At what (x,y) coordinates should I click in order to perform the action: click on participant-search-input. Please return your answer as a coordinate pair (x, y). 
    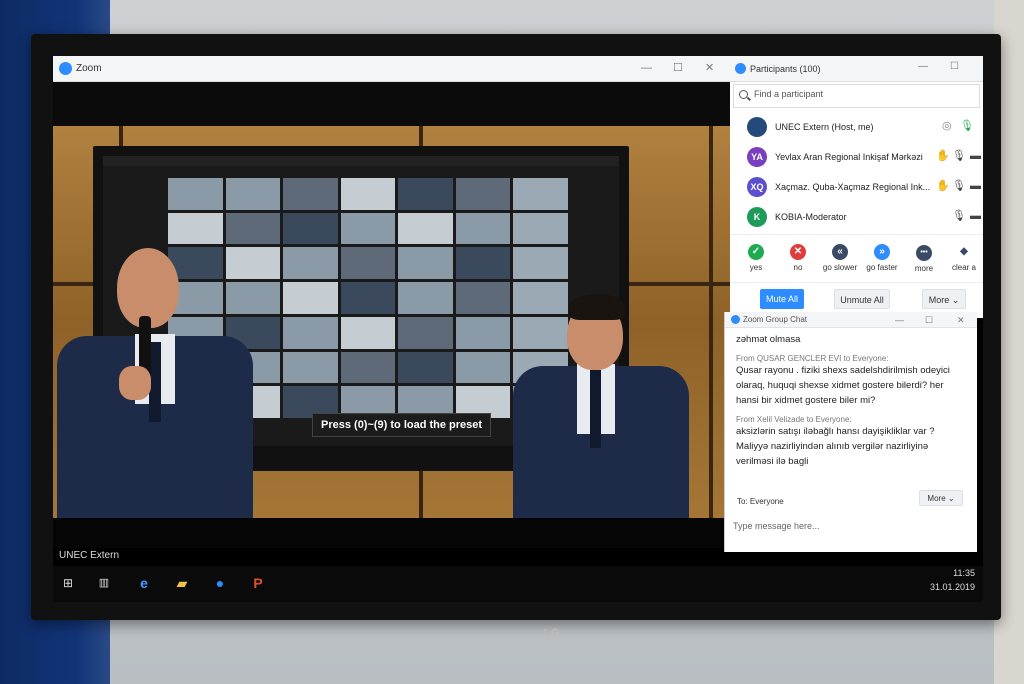
    Looking at the image, I should click on (854, 94).